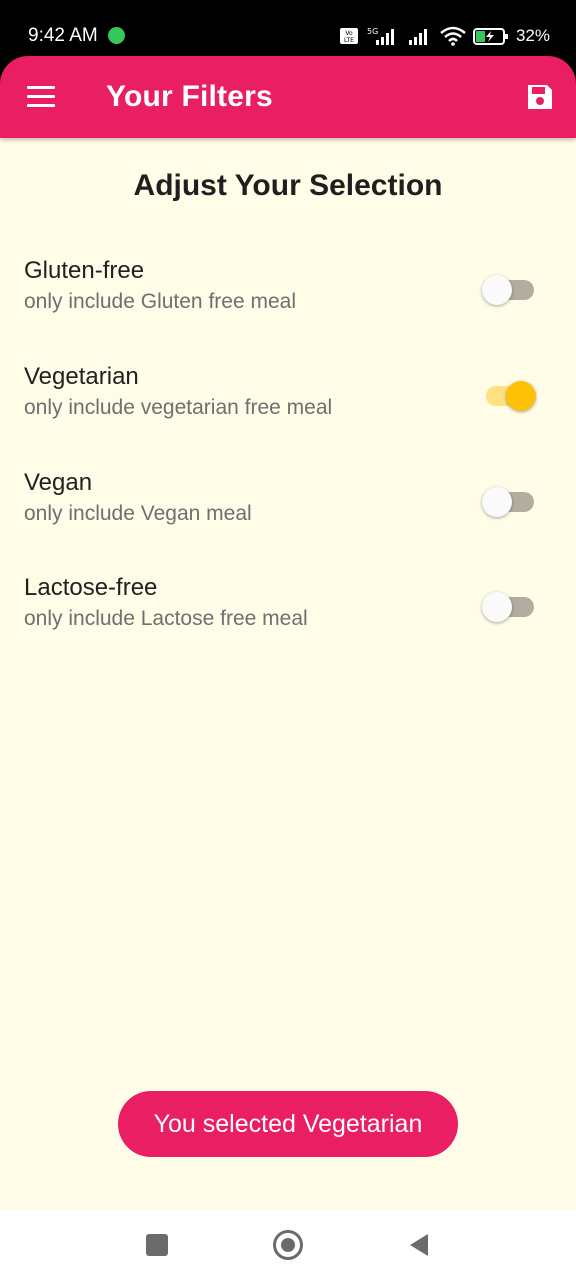 This screenshot has width=576, height=1280. I want to click on back-icon, so click(419, 1245).